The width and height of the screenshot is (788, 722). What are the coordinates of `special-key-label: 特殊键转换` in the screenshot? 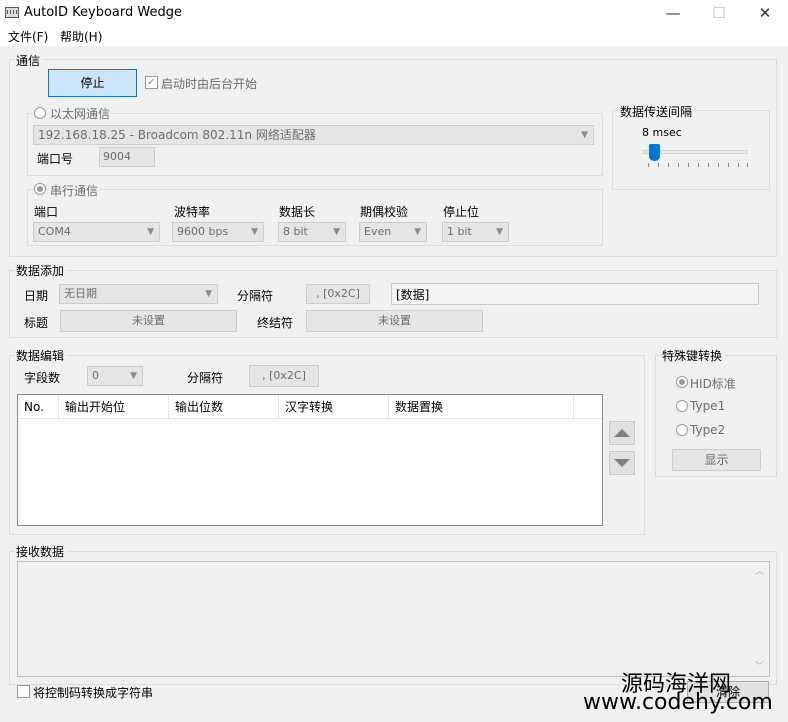 It's located at (692, 355).